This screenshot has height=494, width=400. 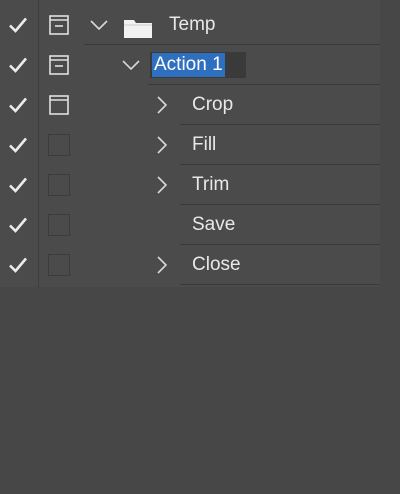 What do you see at coordinates (204, 144) in the screenshot?
I see `action-step-label: Fill` at bounding box center [204, 144].